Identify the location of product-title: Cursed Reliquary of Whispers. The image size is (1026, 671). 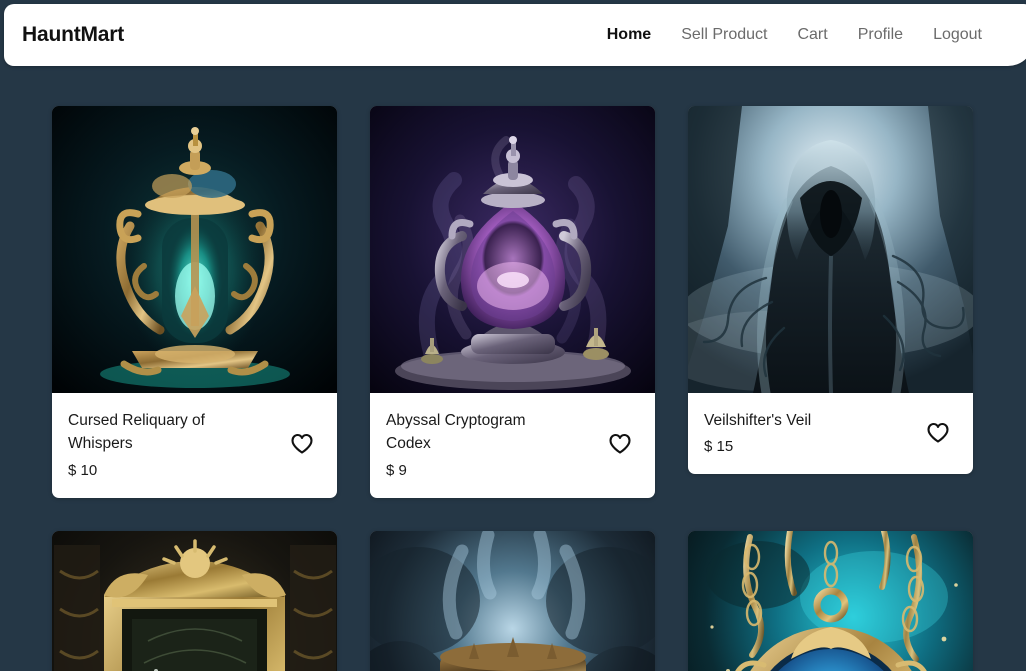
(136, 432).